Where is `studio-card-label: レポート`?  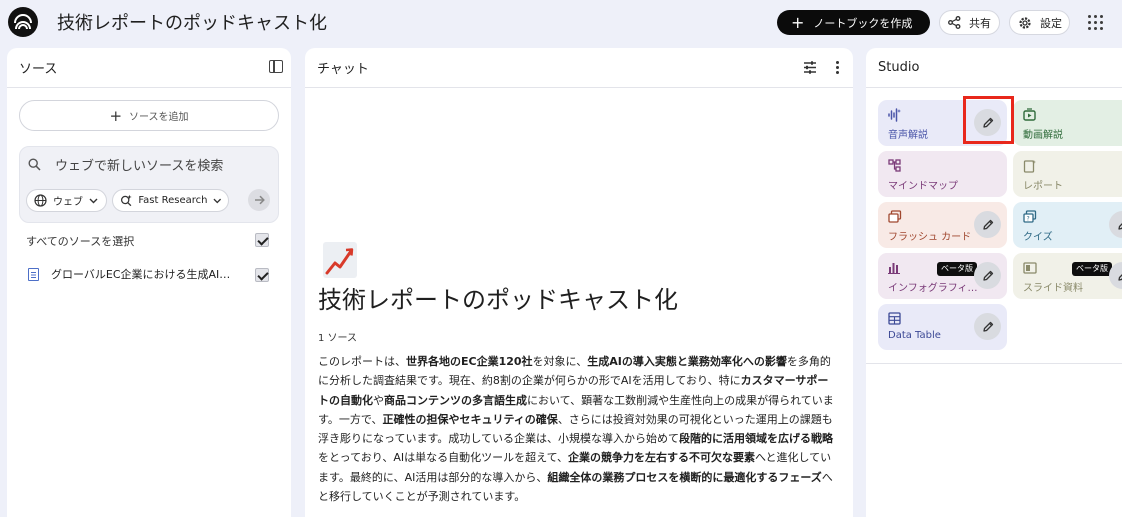 studio-card-label: レポート is located at coordinates (1043, 186).